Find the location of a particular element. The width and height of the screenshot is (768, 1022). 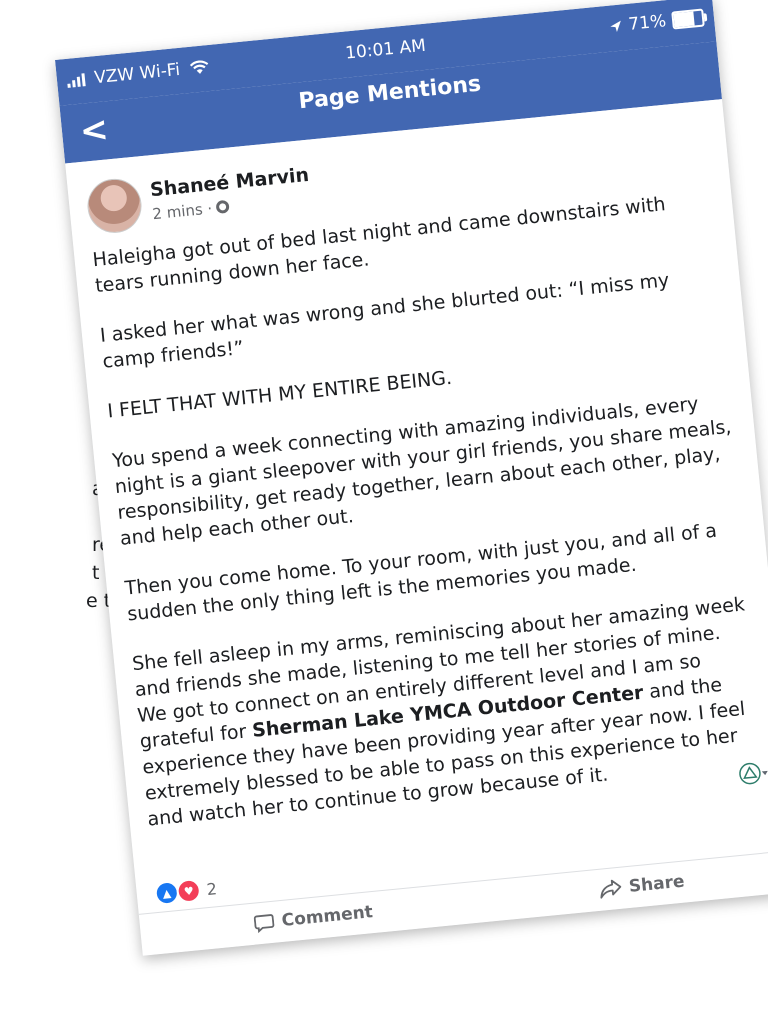

post-actions: Comment Share is located at coordinates (453, 902).